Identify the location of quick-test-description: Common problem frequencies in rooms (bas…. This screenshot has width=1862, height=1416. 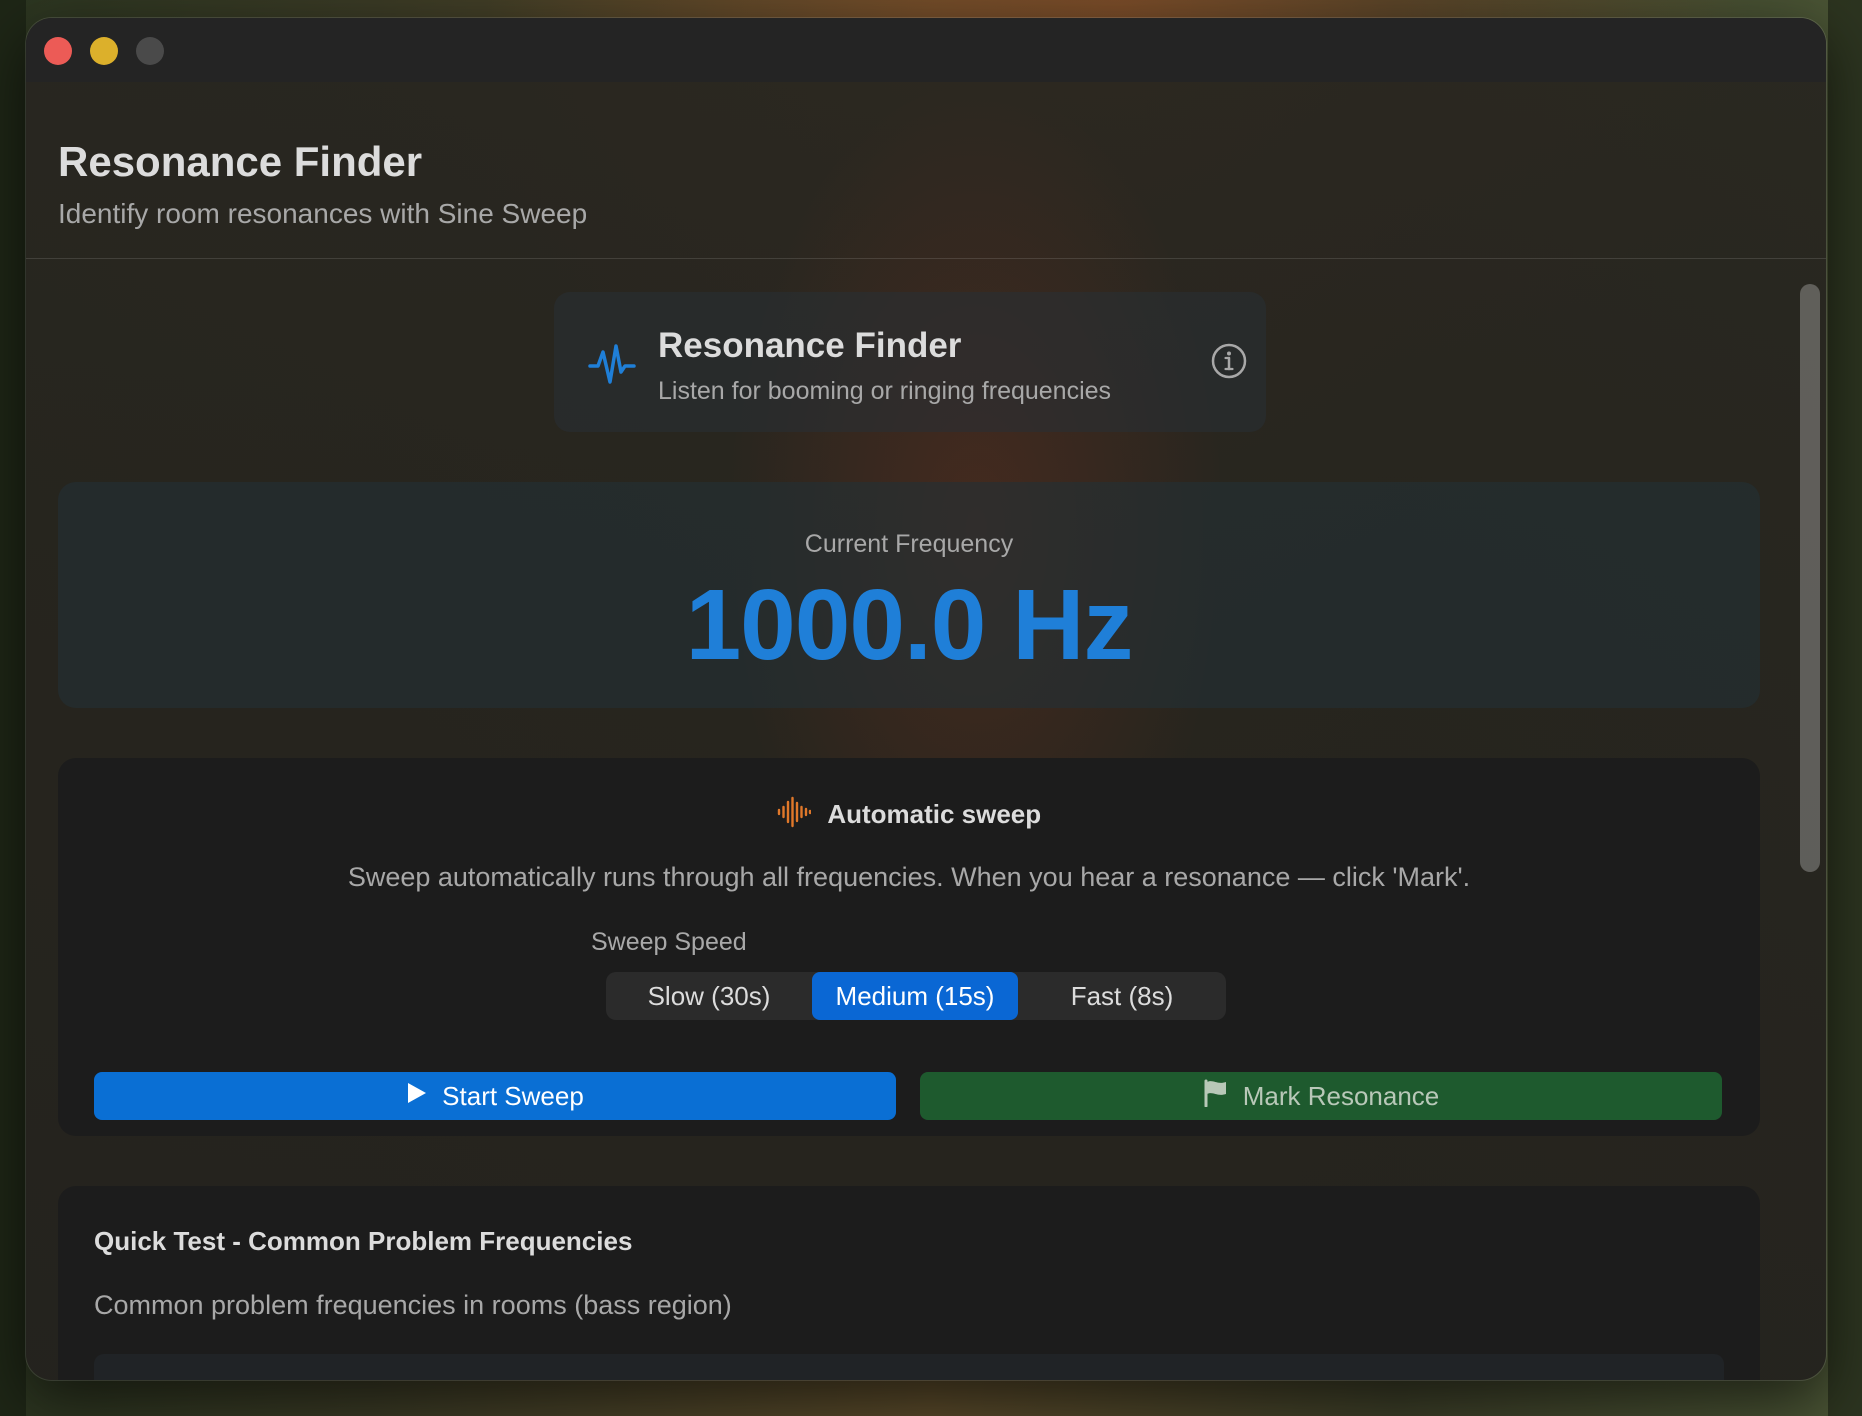
(413, 1305).